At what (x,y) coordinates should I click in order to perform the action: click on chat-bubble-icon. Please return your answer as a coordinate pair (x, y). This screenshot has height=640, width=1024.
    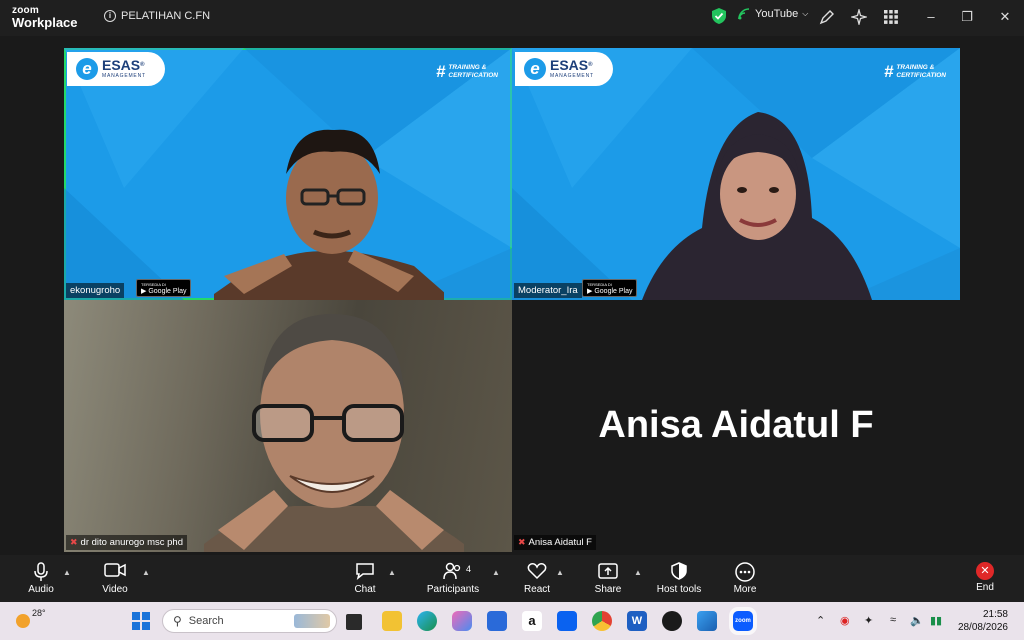
    Looking at the image, I should click on (365, 572).